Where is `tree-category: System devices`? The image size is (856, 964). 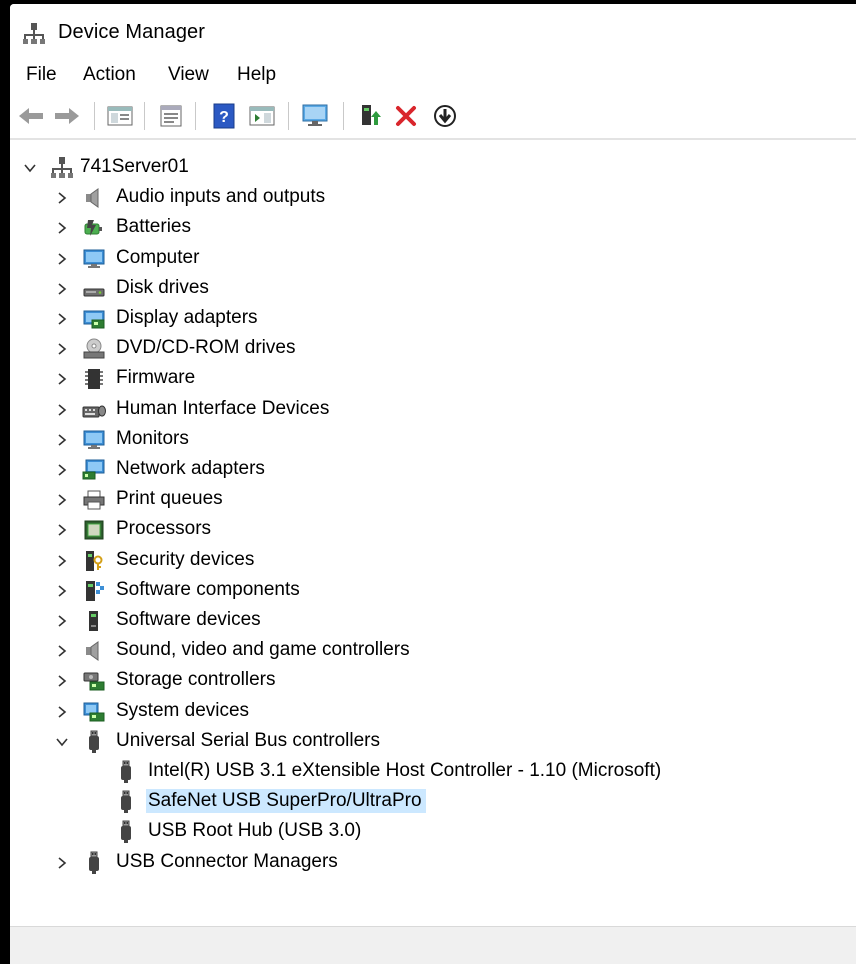
tree-category: System devices is located at coordinates (433, 712).